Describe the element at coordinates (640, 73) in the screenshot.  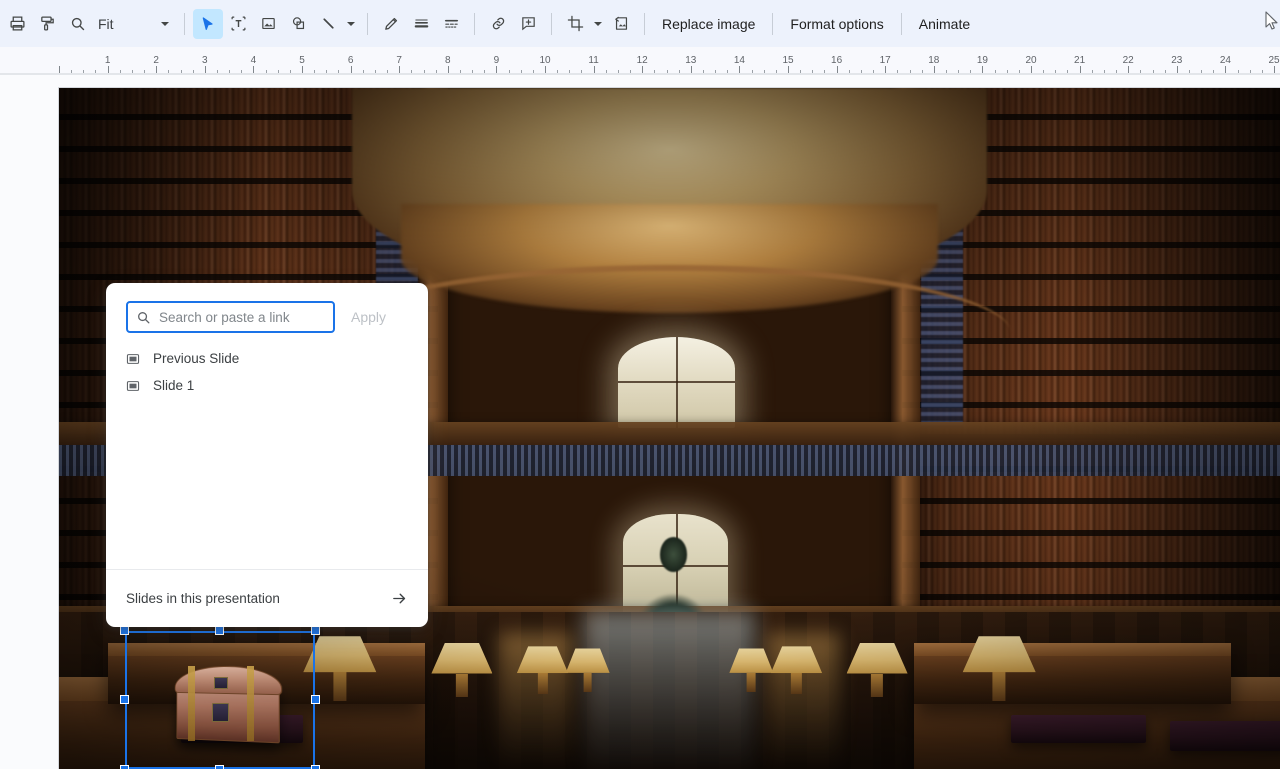
I see `ruler-baseline` at that location.